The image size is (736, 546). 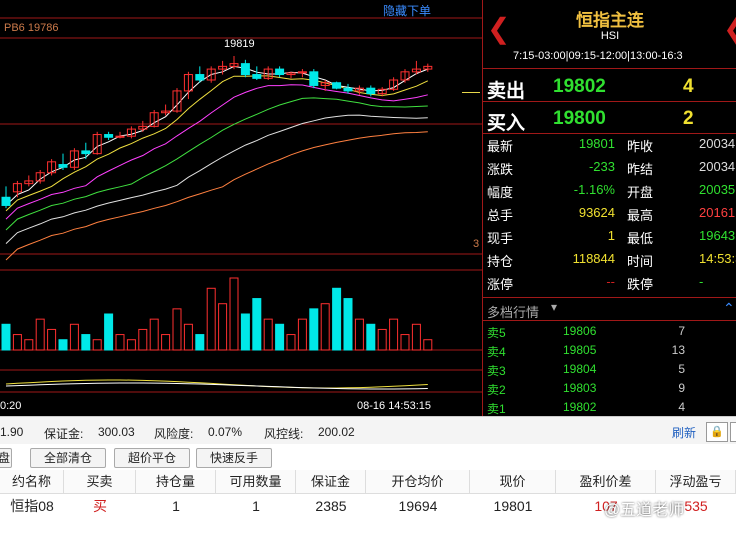 What do you see at coordinates (513, 482) in the screenshot?
I see `column-header: 现价` at bounding box center [513, 482].